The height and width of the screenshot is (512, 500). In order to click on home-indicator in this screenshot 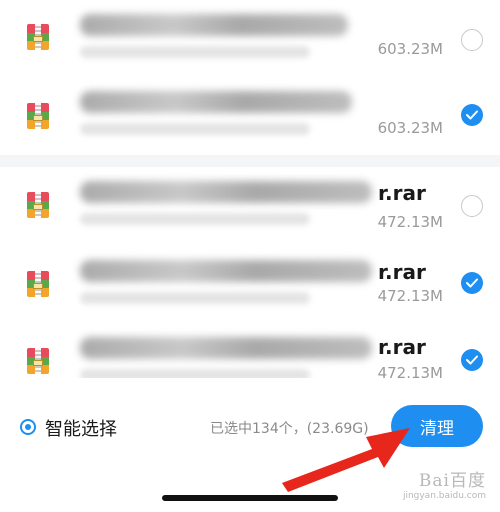, I will do `click(250, 498)`.